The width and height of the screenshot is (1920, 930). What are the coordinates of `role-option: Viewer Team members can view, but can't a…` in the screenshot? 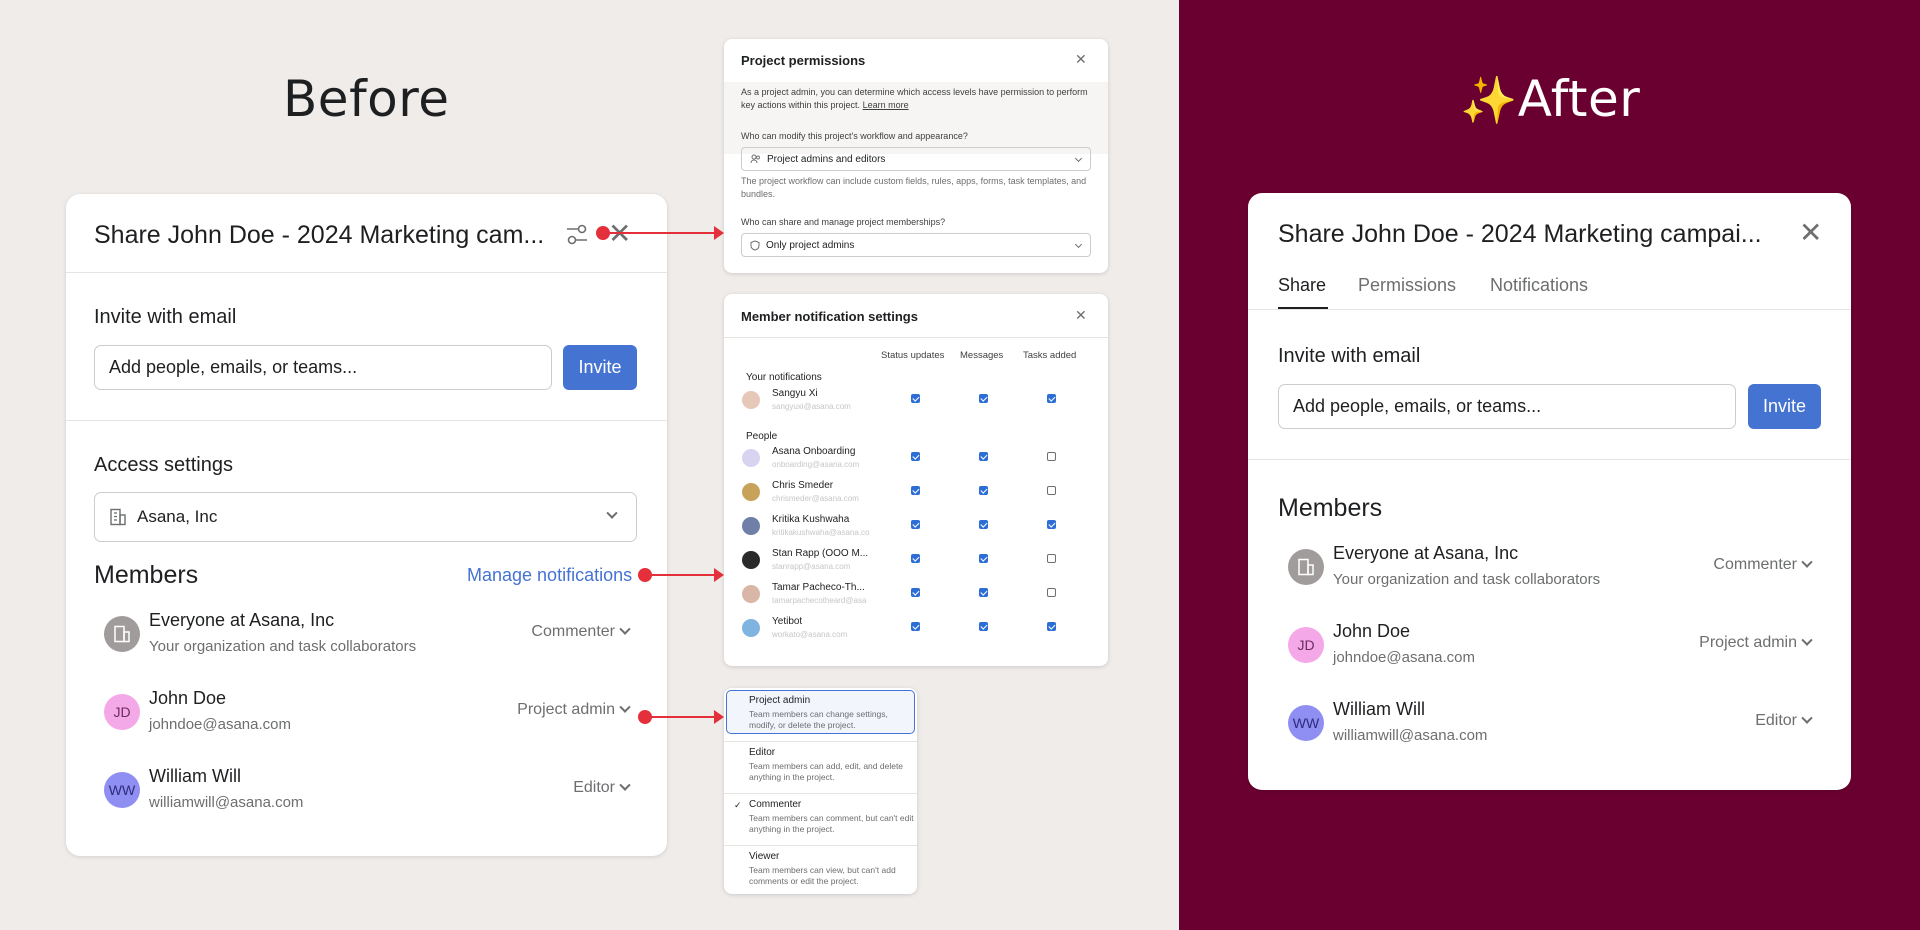 It's located at (820, 869).